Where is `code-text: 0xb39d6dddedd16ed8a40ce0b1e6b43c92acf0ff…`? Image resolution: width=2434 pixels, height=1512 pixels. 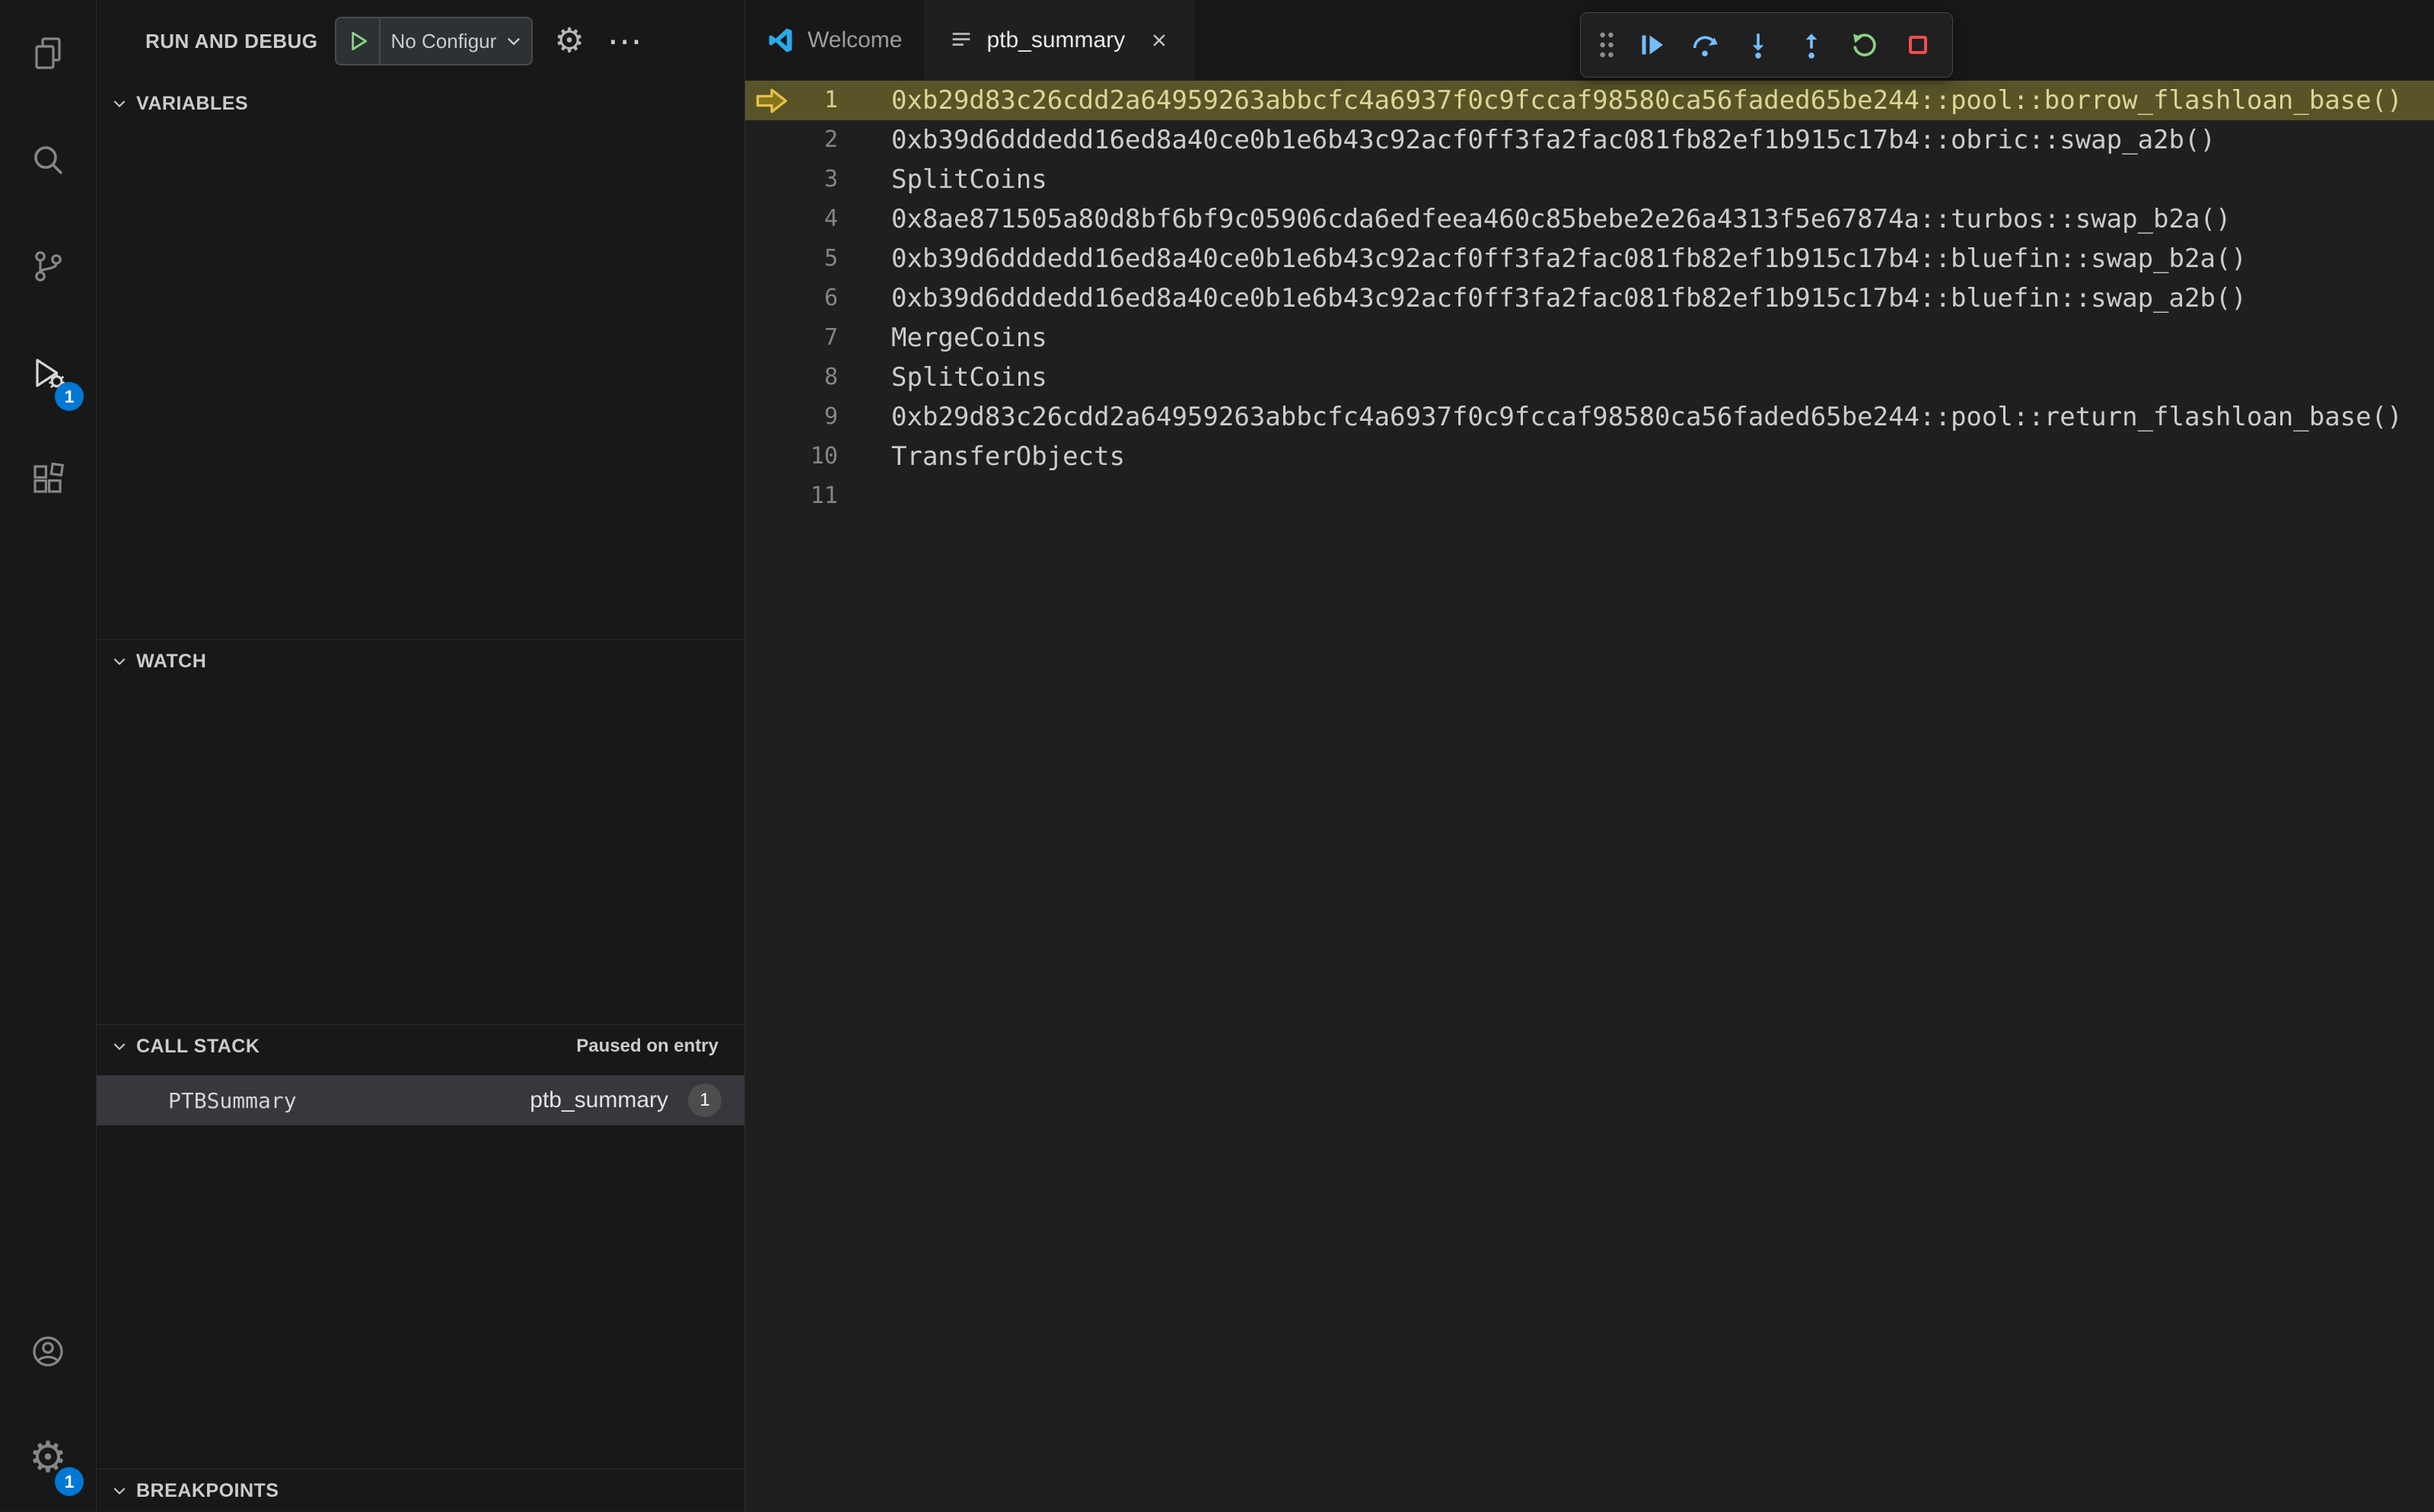 code-text: 0xb39d6dddedd16ed8a40ce0b1e6b43c92acf0ff… is located at coordinates (1569, 259).